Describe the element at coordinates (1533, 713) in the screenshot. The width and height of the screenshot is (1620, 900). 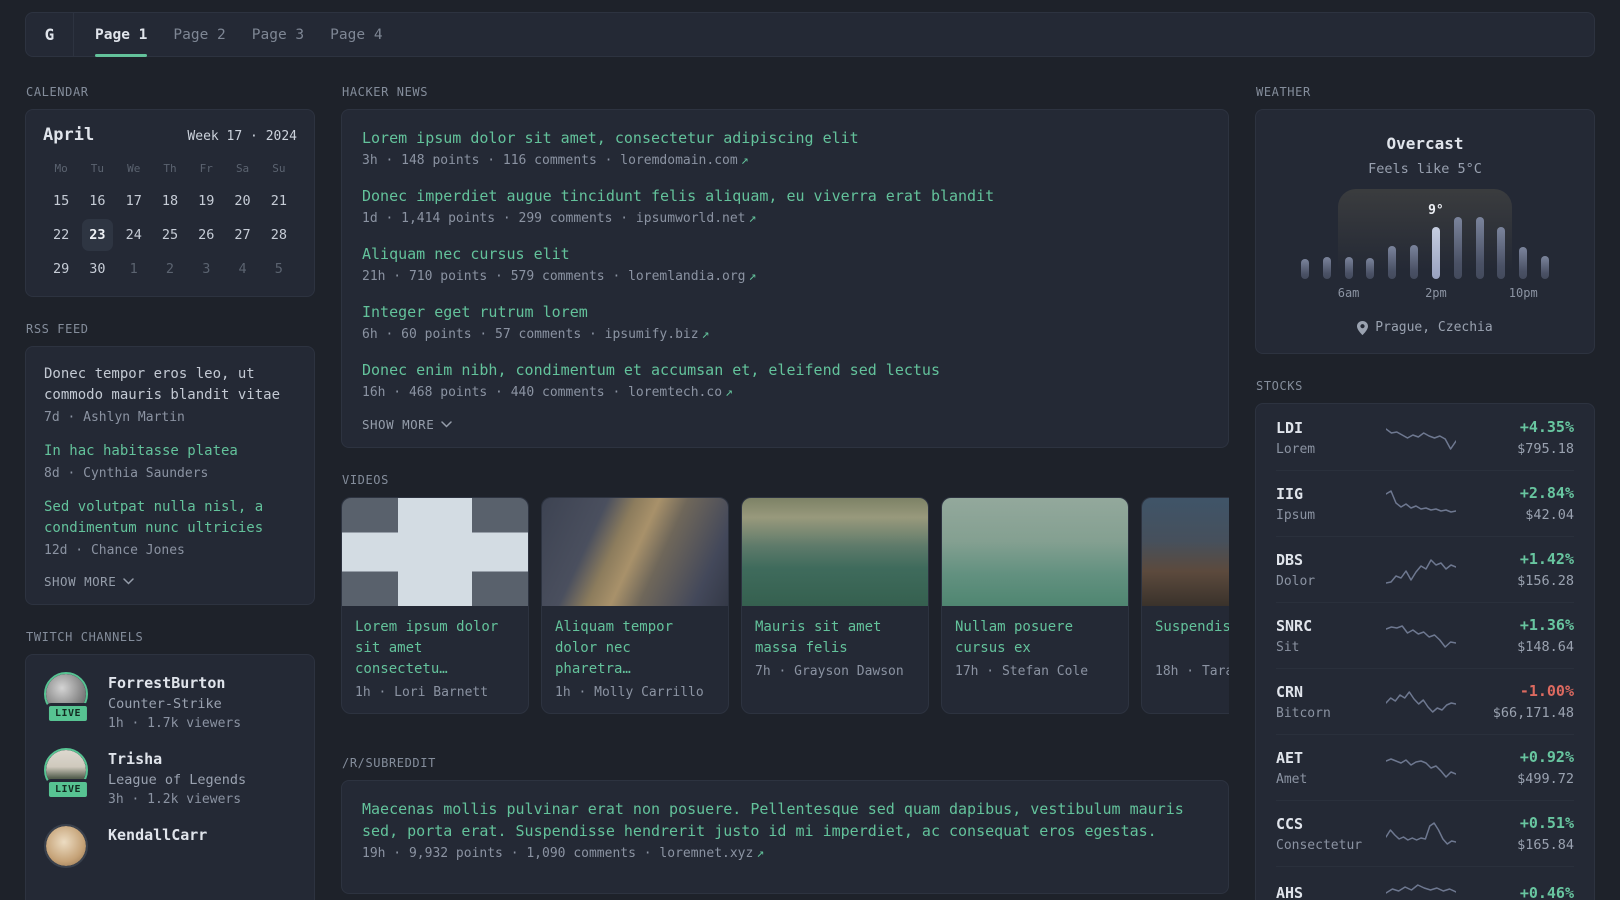
I see `stock-price: $66,171.48` at that location.